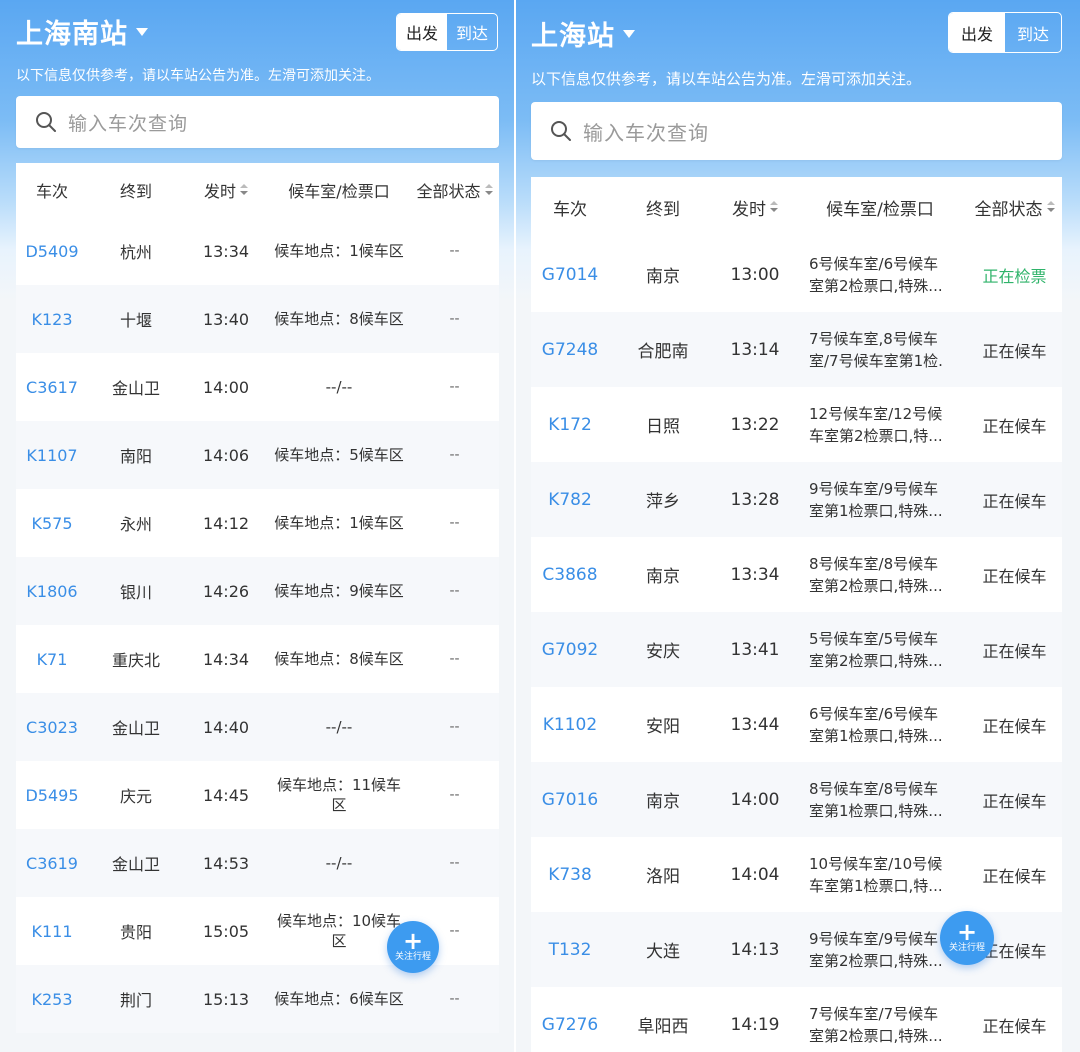 This screenshot has width=1080, height=1052. Describe the element at coordinates (876, 413) in the screenshot. I see `waiting-line-1: 12号候车室/12号候` at that location.